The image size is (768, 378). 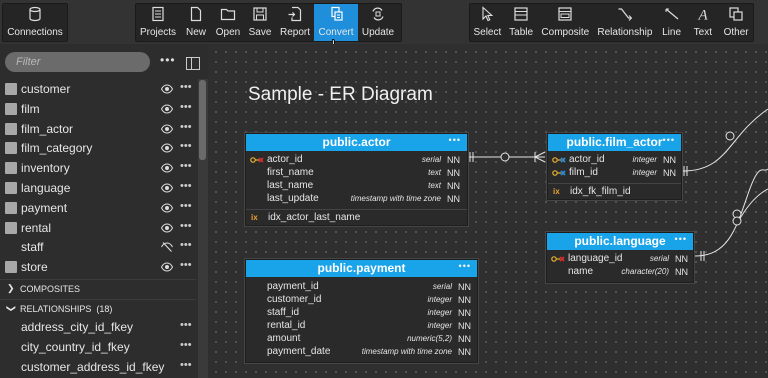 I want to click on column-row: language_id serial NN, so click(x=620, y=259).